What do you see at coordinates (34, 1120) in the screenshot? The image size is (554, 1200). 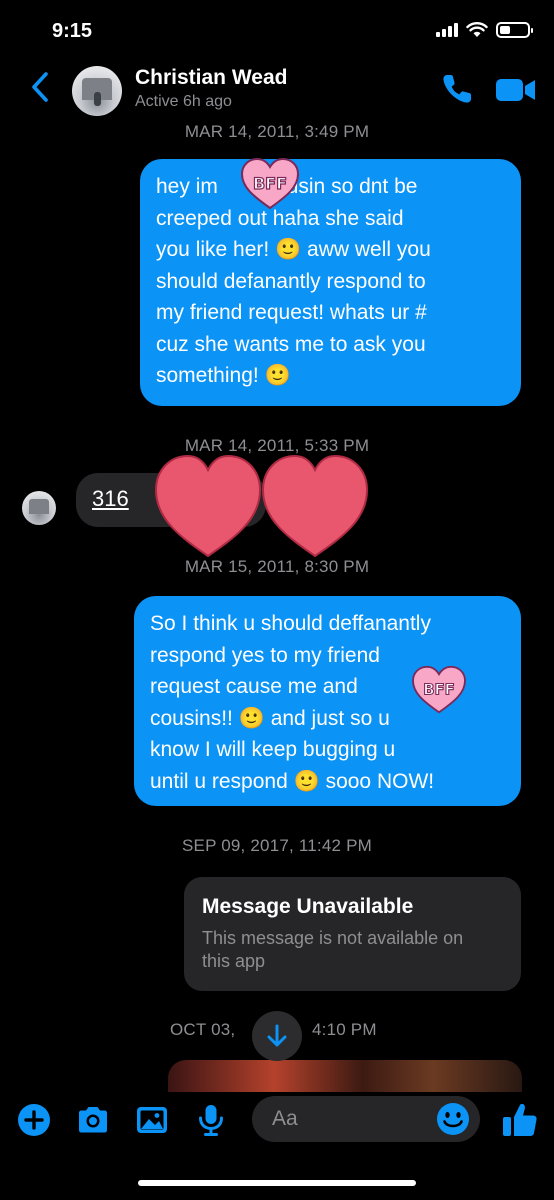 I see `plus-icon` at bounding box center [34, 1120].